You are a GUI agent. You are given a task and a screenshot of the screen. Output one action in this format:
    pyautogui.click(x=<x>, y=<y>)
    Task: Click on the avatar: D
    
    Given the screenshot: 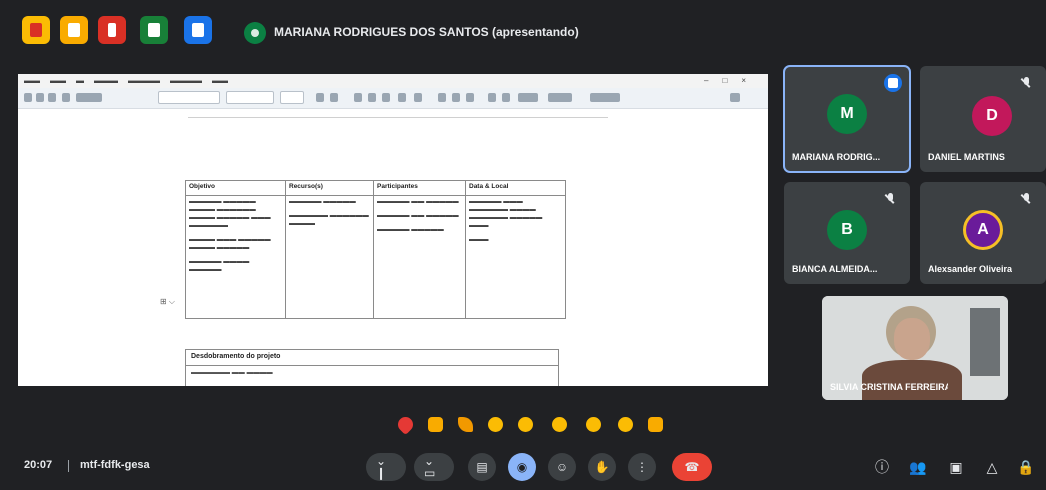 What is the action you would take?
    pyautogui.click(x=992, y=116)
    